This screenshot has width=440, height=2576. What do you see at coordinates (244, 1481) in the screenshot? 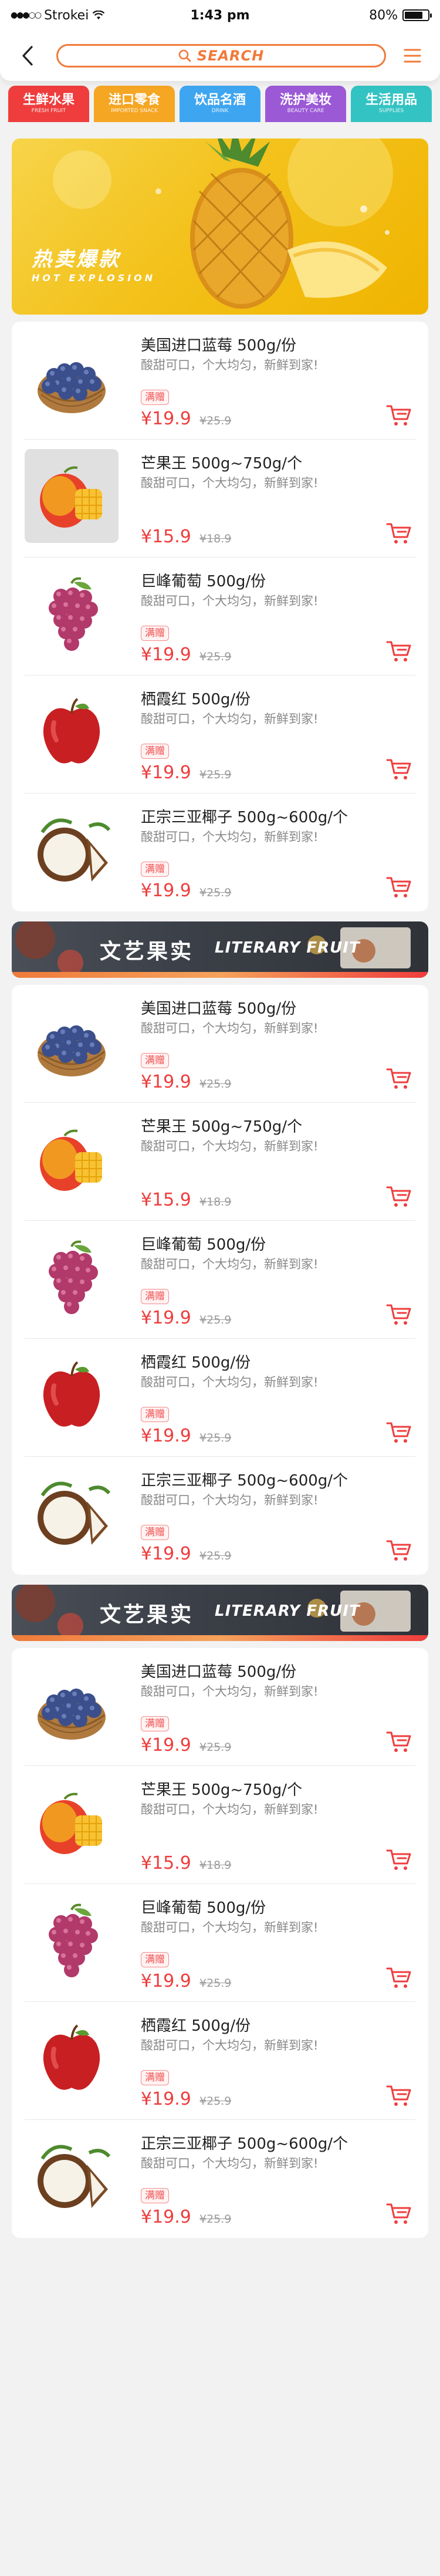
I see `product-name: 正宗三亚椰子 500g~600g/个` at bounding box center [244, 1481].